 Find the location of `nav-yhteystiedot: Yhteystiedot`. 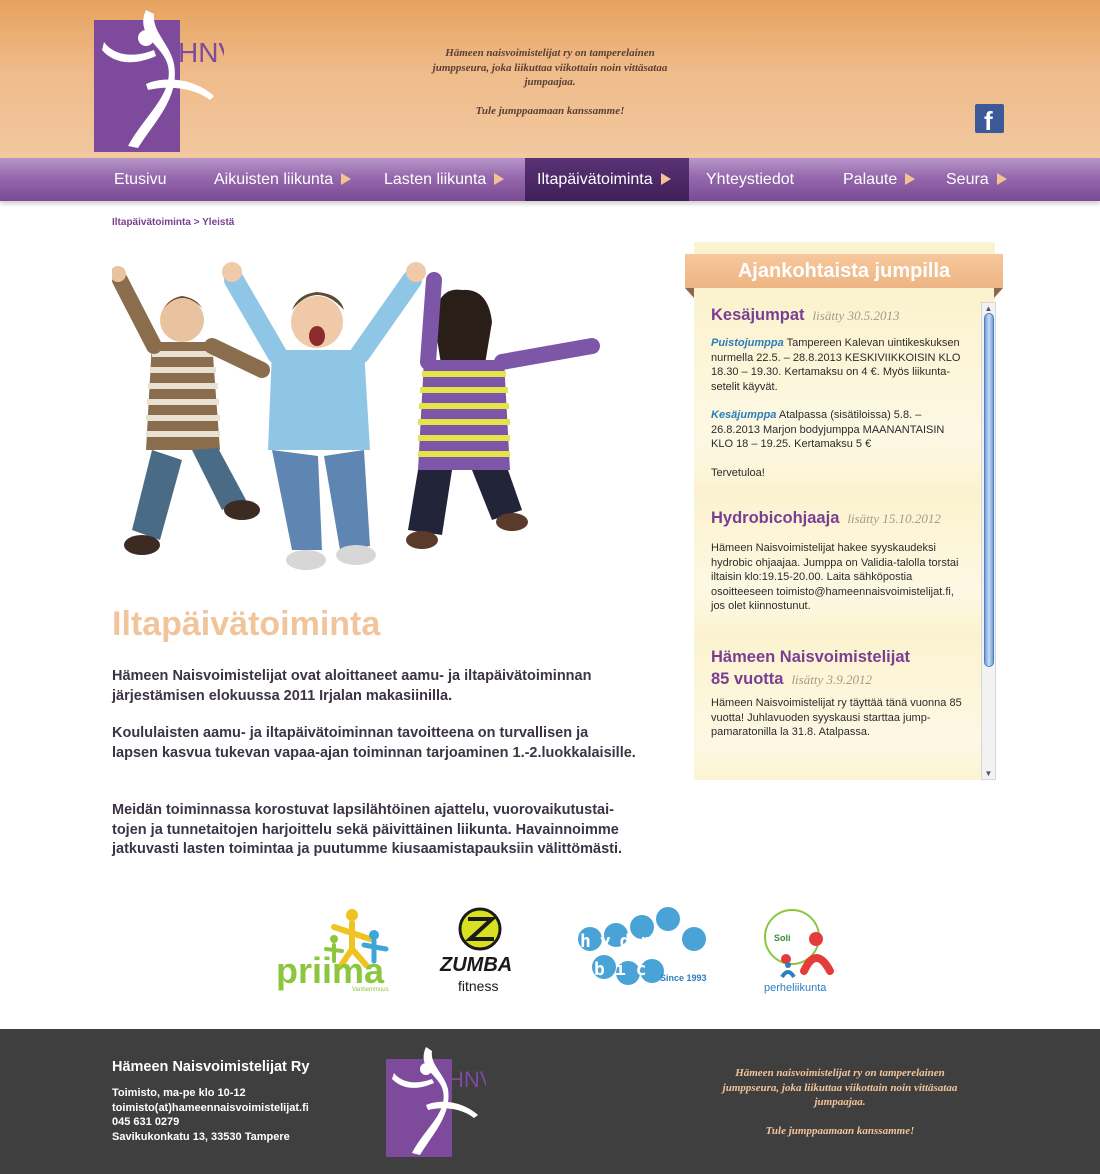

nav-yhteystiedot: Yhteystiedot is located at coordinates (754, 179).